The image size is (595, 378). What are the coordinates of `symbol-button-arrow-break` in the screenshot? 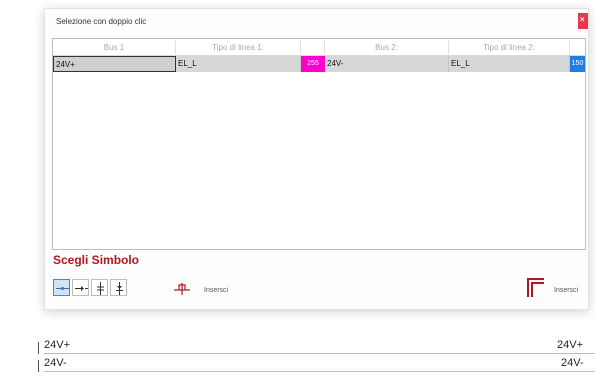 It's located at (80, 287).